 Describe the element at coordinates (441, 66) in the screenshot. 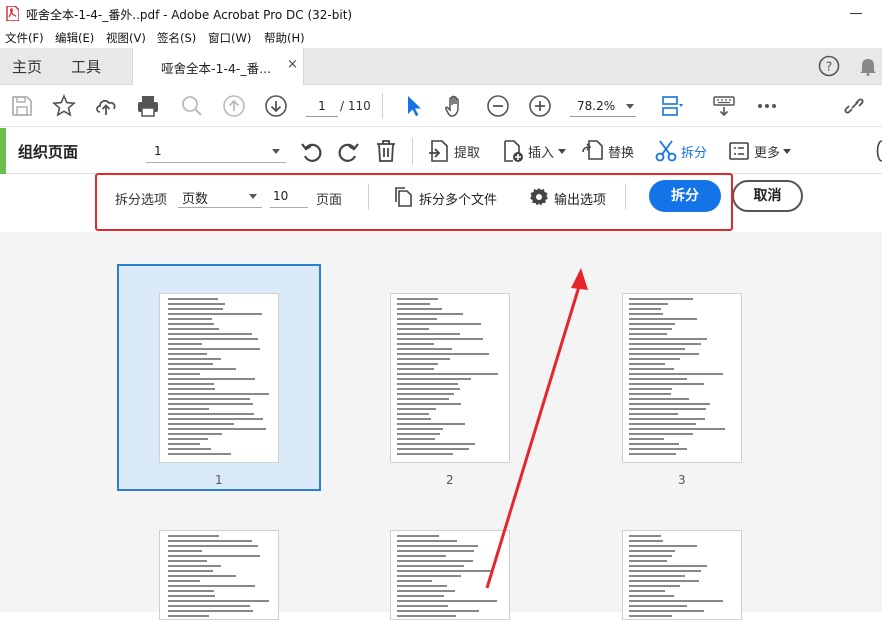

I see `tab-bar: 主页 工具 哑舍全本-1-4-_番... × ?` at that location.